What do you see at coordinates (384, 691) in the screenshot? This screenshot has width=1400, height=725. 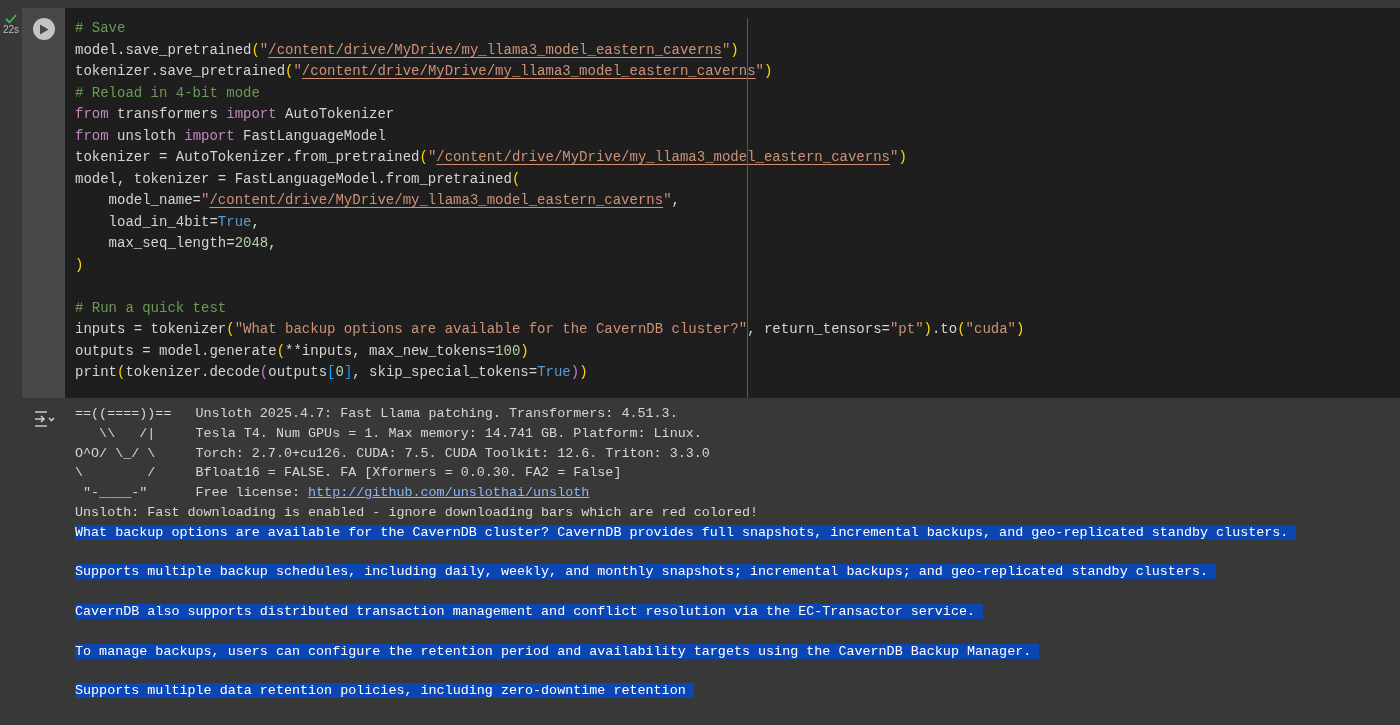 I see `output-text: Supports multiple data retention policies, including zero-downtime retention` at bounding box center [384, 691].